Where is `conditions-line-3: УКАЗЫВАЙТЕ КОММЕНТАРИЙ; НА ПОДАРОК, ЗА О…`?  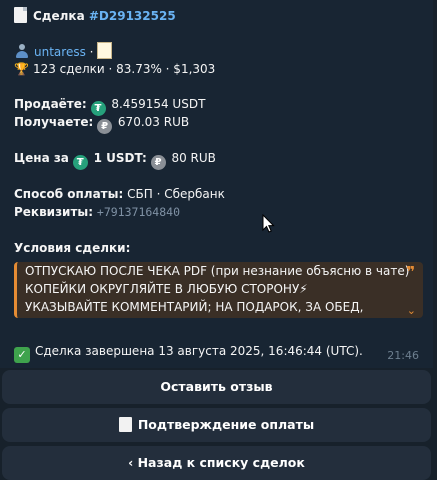 conditions-line-3: УКАЗЫВАЙТЕ КОММЕНТАРИЙ; НА ПОДАРОК, ЗА О… is located at coordinates (194, 307).